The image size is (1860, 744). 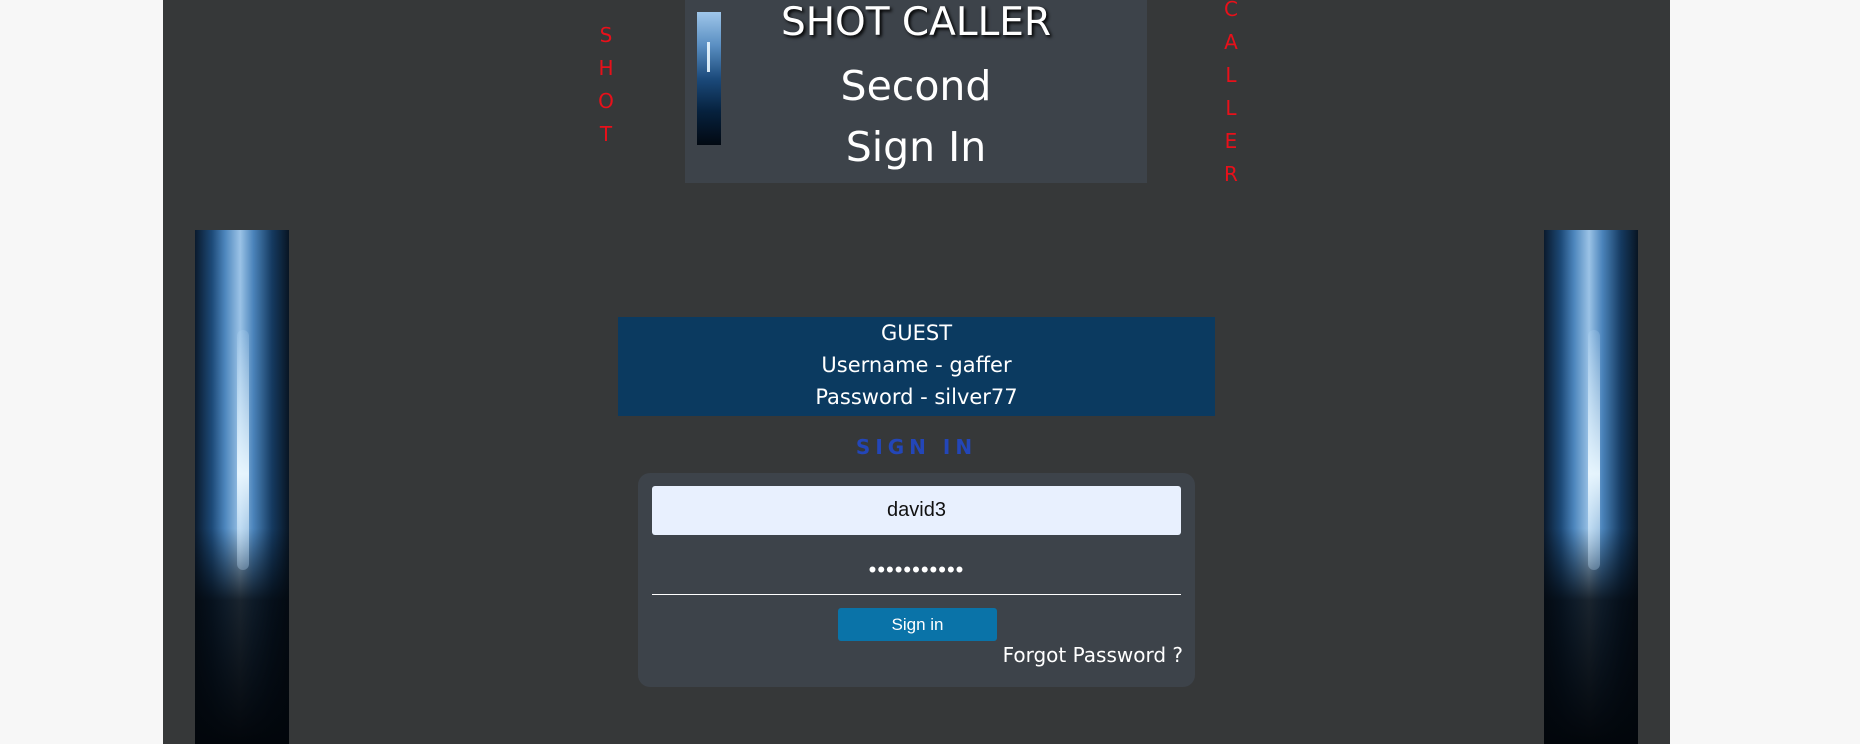 I want to click on guest-username: Username - gaffer, so click(x=916, y=365).